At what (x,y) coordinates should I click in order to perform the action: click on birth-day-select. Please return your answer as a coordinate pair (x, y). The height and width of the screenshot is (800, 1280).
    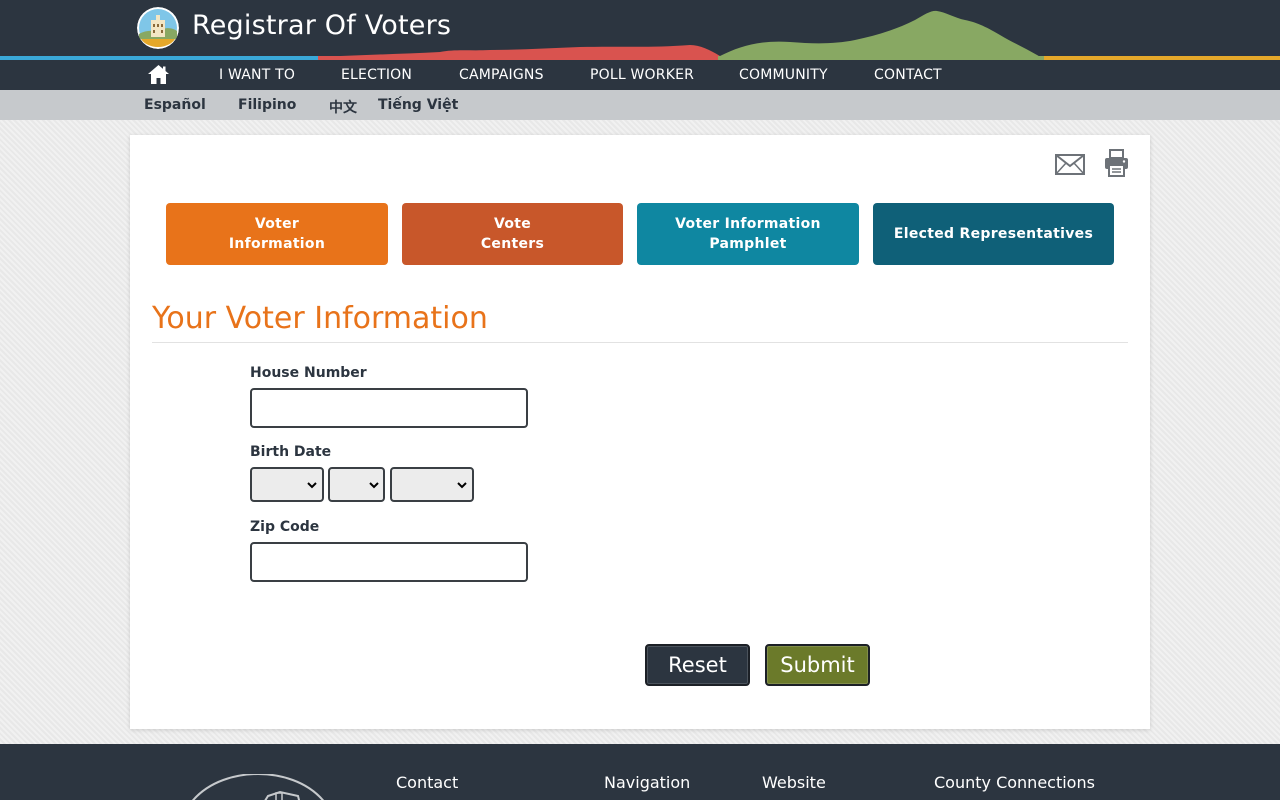
    Looking at the image, I should click on (356, 484).